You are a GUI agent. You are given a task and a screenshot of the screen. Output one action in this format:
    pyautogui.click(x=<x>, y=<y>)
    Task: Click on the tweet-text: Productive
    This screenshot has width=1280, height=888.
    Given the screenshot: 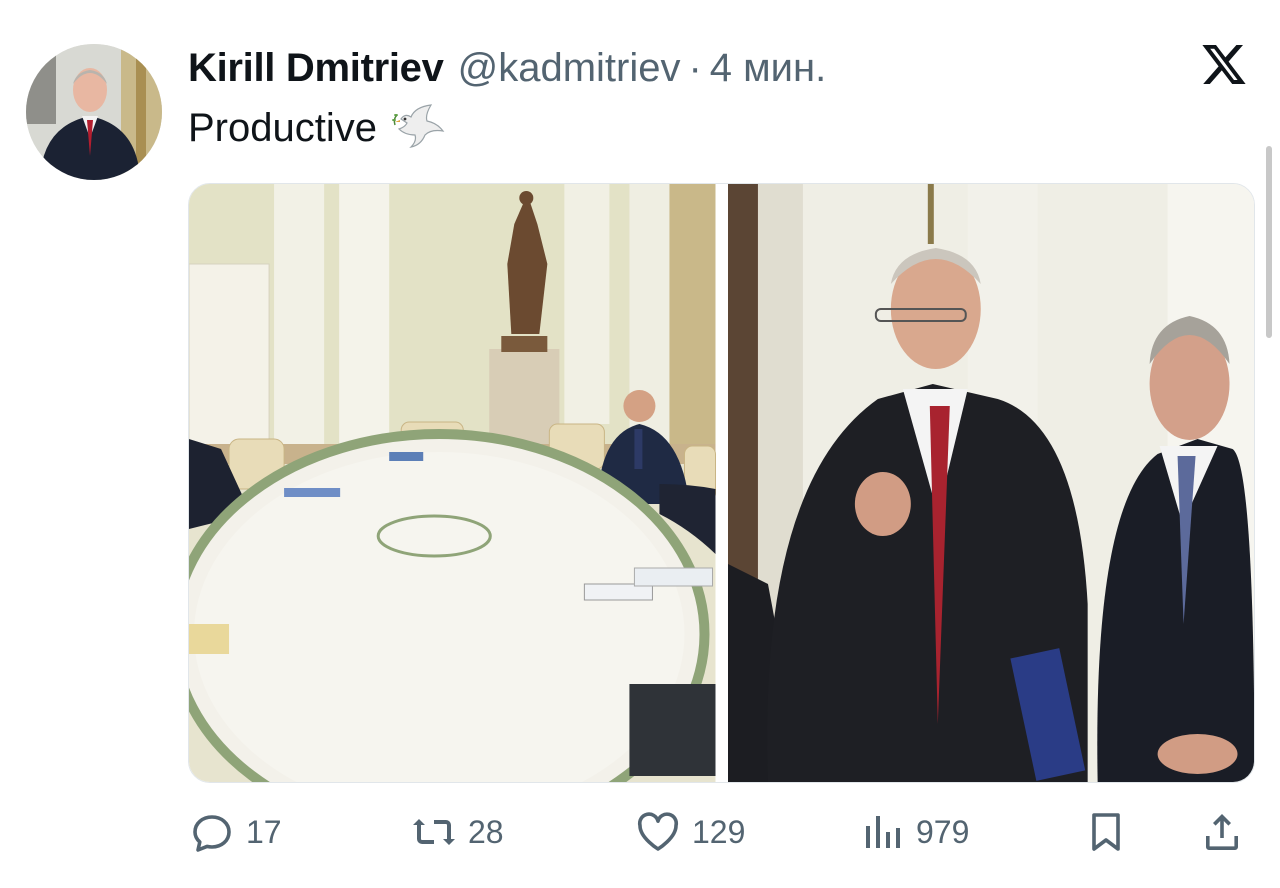 What is the action you would take?
    pyautogui.click(x=316, y=128)
    